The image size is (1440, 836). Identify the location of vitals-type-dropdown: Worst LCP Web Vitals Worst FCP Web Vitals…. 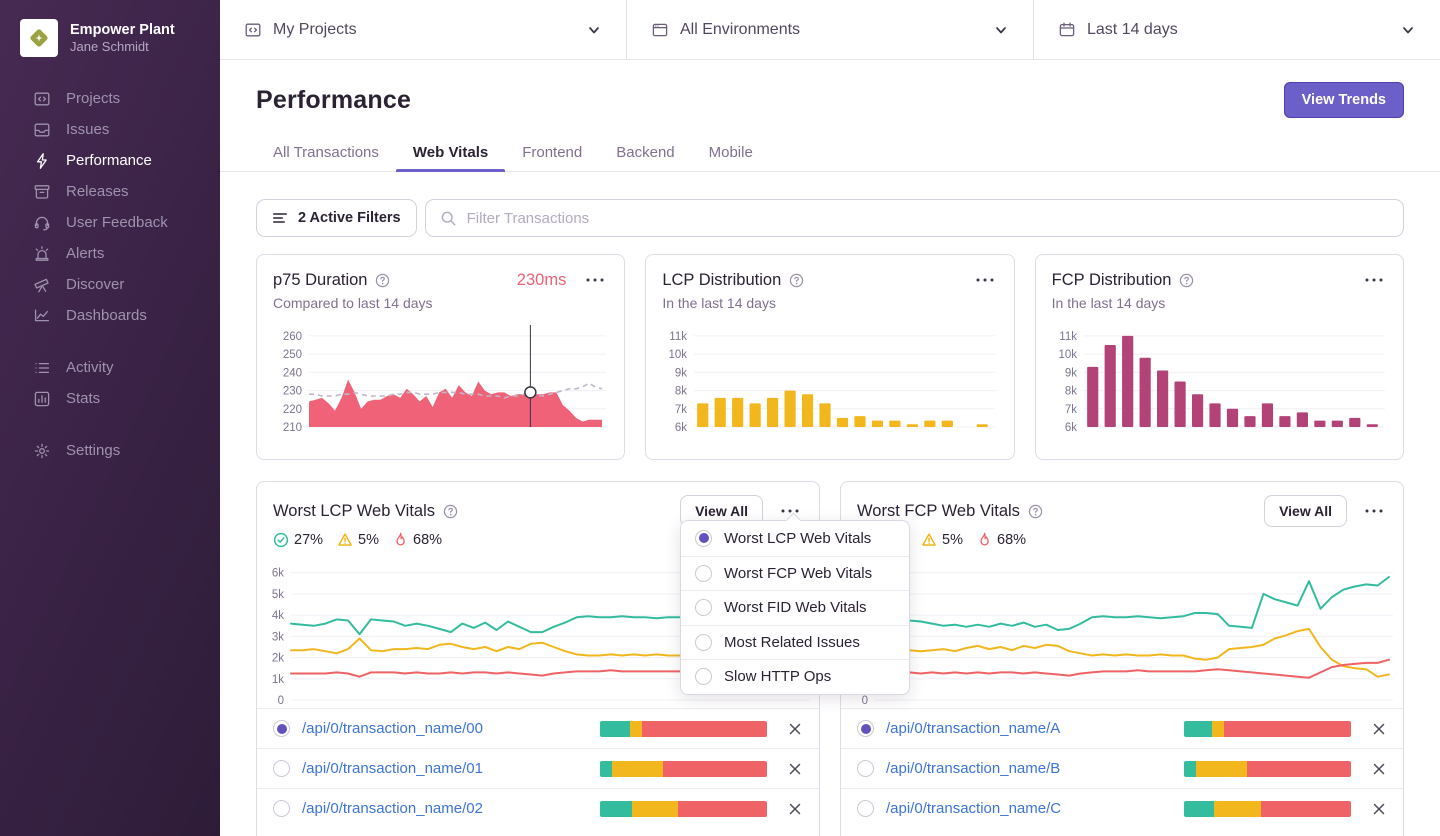
(795, 607).